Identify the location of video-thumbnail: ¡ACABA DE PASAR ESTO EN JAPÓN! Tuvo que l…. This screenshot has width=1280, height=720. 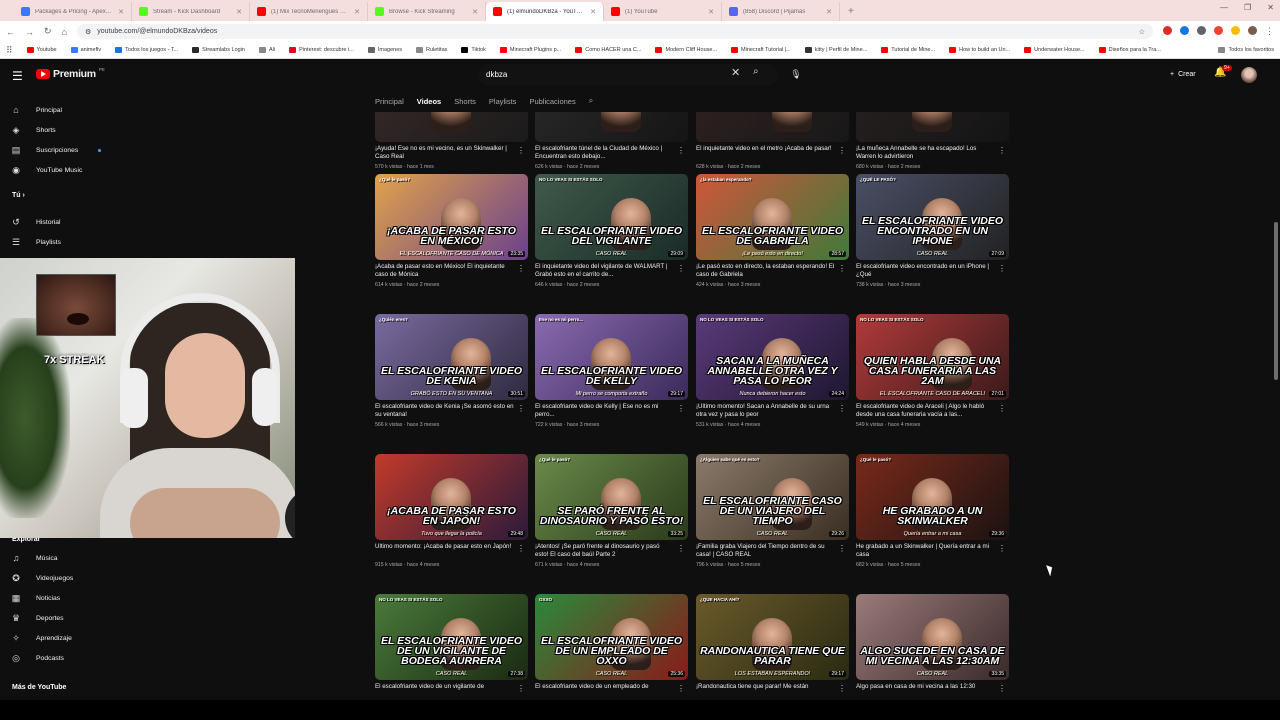
(451, 497).